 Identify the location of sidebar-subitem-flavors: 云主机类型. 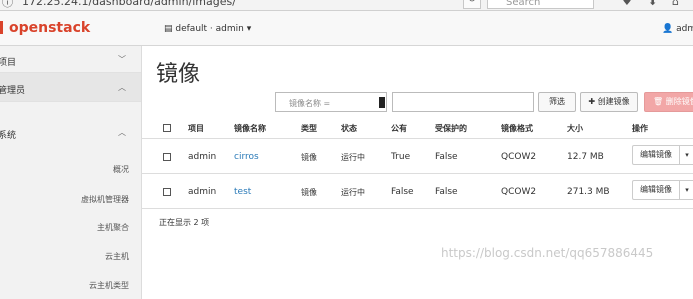
(109, 285).